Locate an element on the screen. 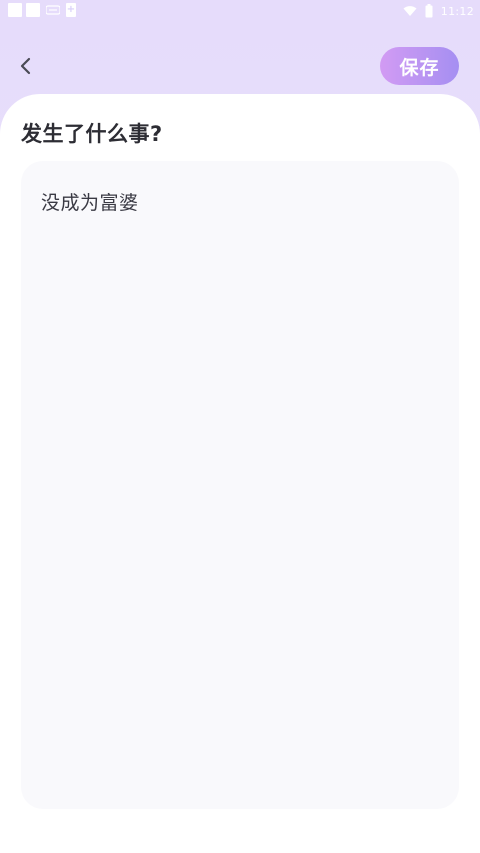 The image size is (480, 853). chevron-left-icon is located at coordinates (25, 66).